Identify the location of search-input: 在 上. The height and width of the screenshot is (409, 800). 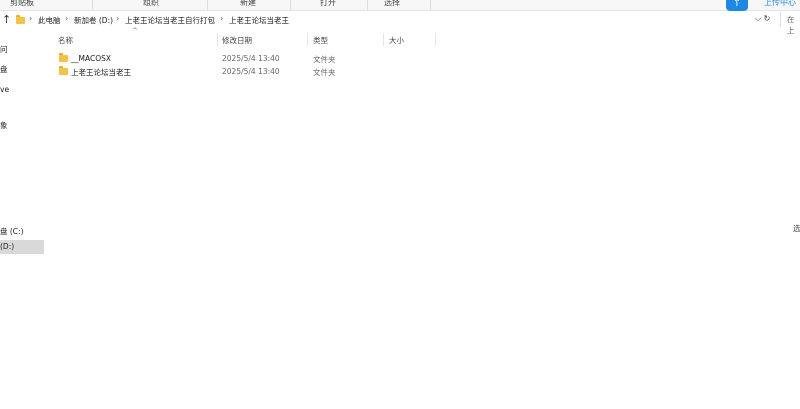
(790, 23).